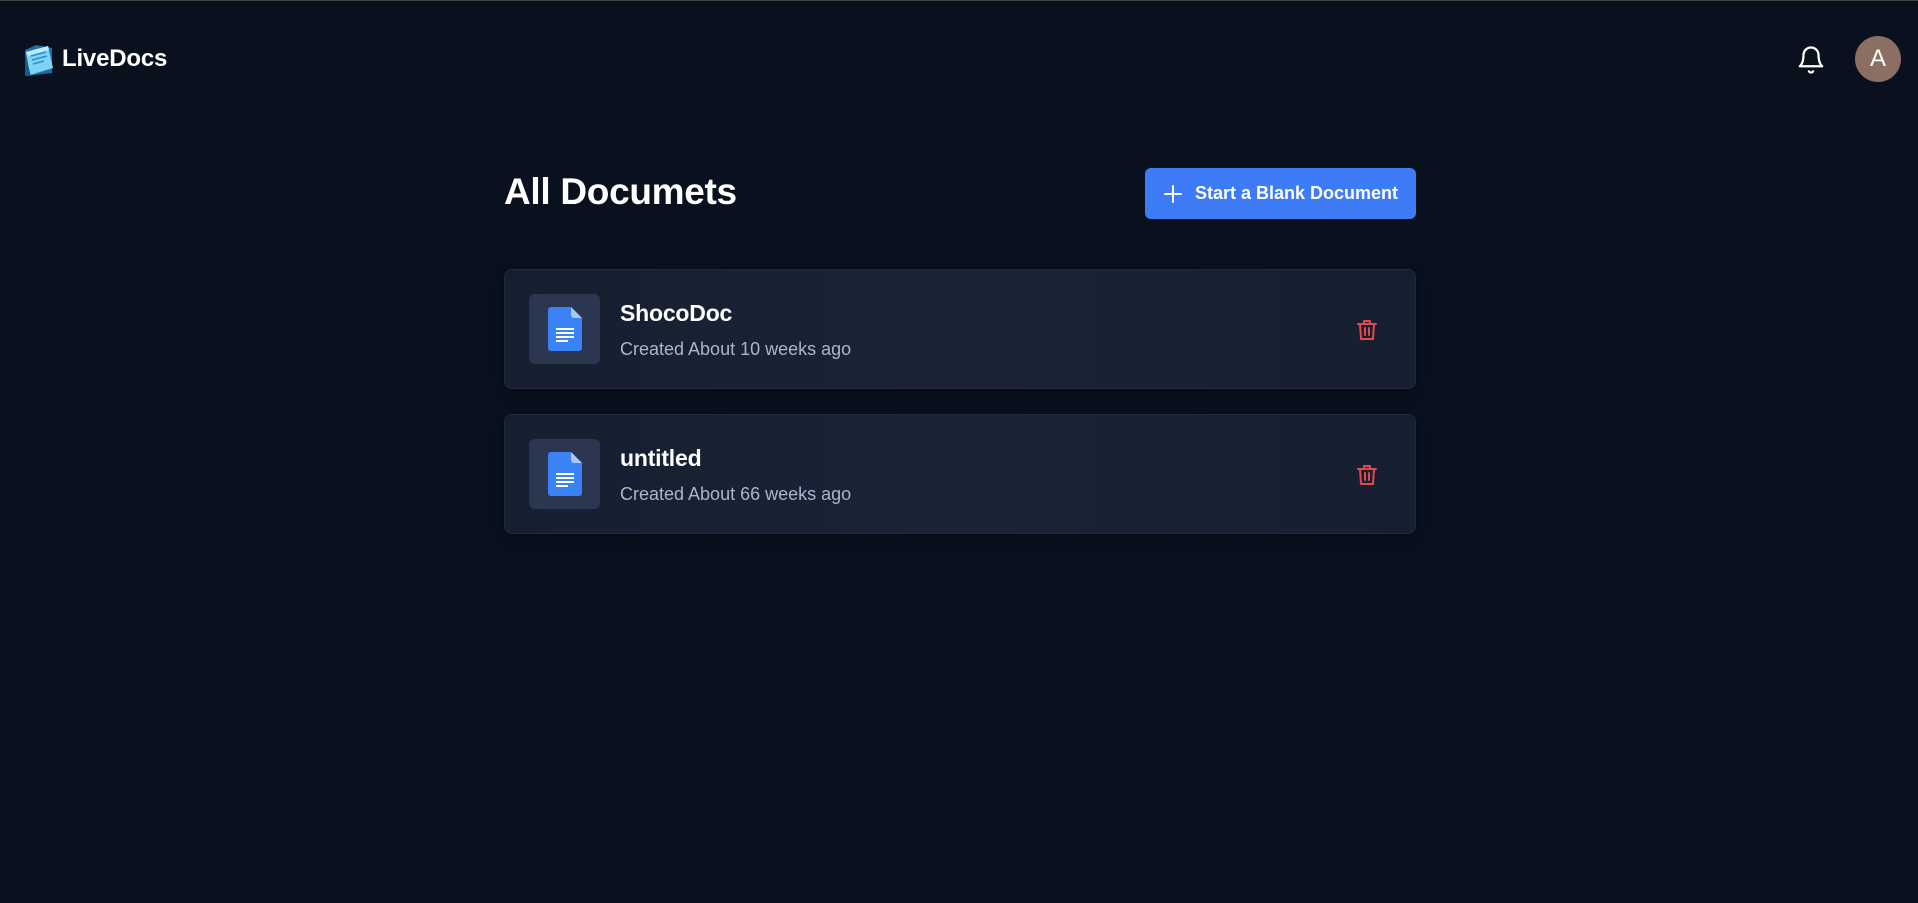 Image resolution: width=1918 pixels, height=903 pixels. I want to click on app-logo: LiveDocs, so click(94, 59).